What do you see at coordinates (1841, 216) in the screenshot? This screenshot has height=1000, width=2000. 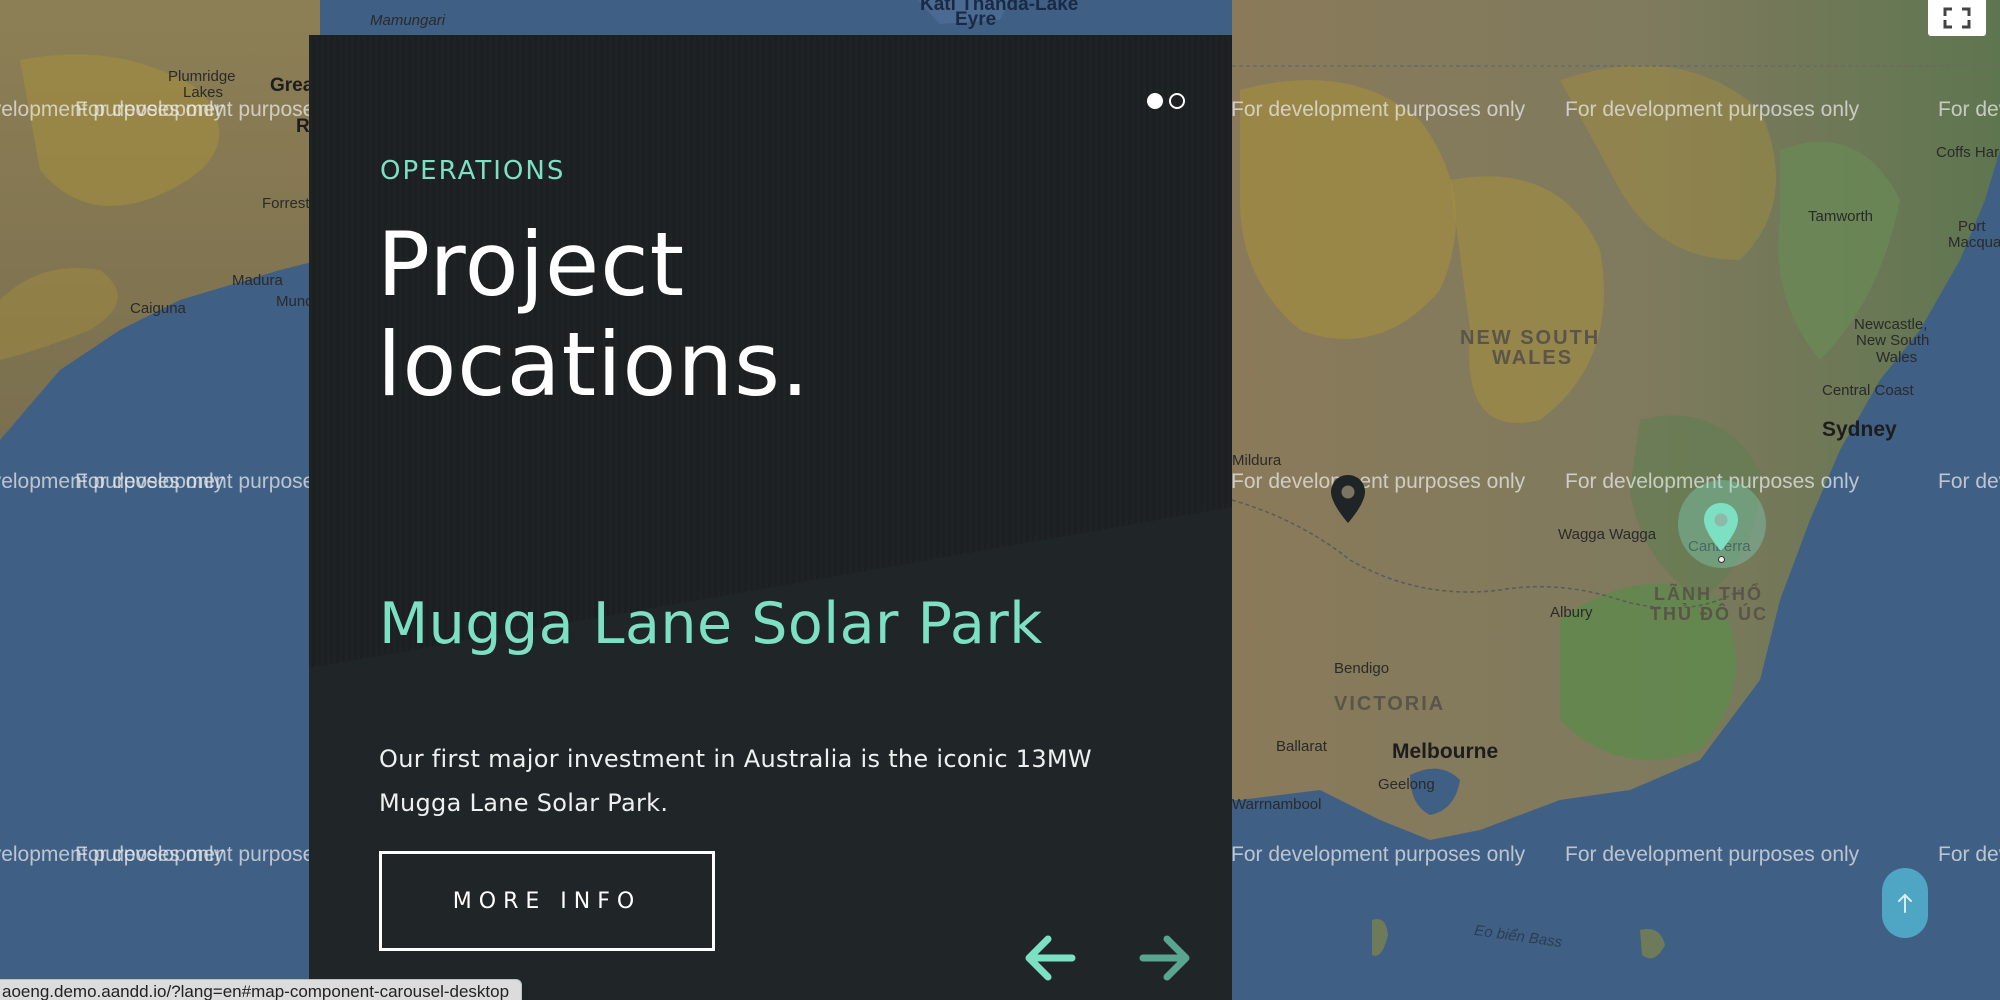 I see `map-label: Tamworth` at bounding box center [1841, 216].